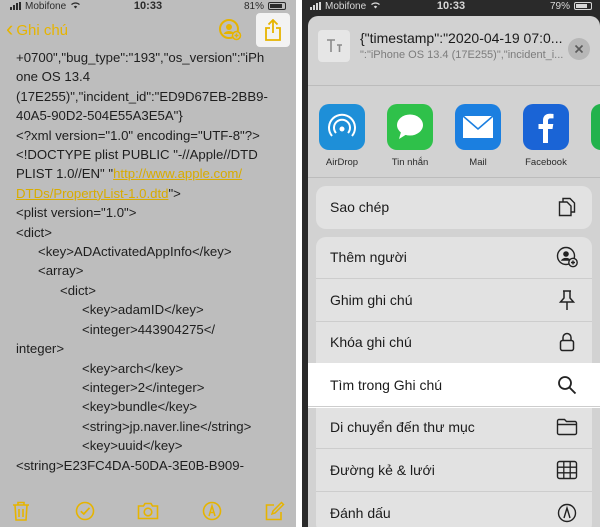 This screenshot has width=600, height=527. What do you see at coordinates (546, 162) in the screenshot?
I see `share-app-label: Facebook` at bounding box center [546, 162].